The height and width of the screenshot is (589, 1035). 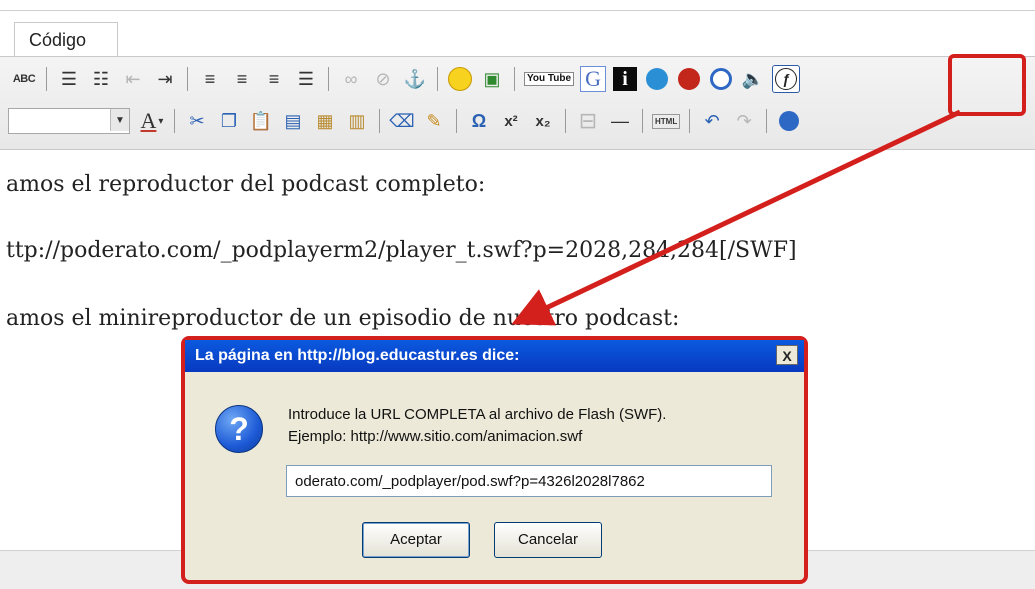 I want to click on redo-icon: ↷, so click(x=744, y=120).